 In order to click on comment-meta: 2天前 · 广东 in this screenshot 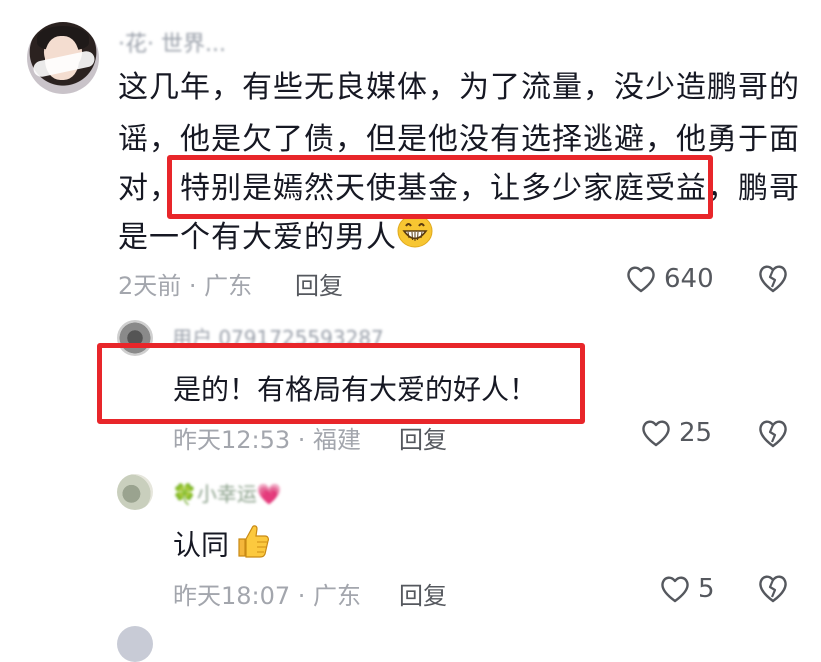, I will do `click(185, 286)`.